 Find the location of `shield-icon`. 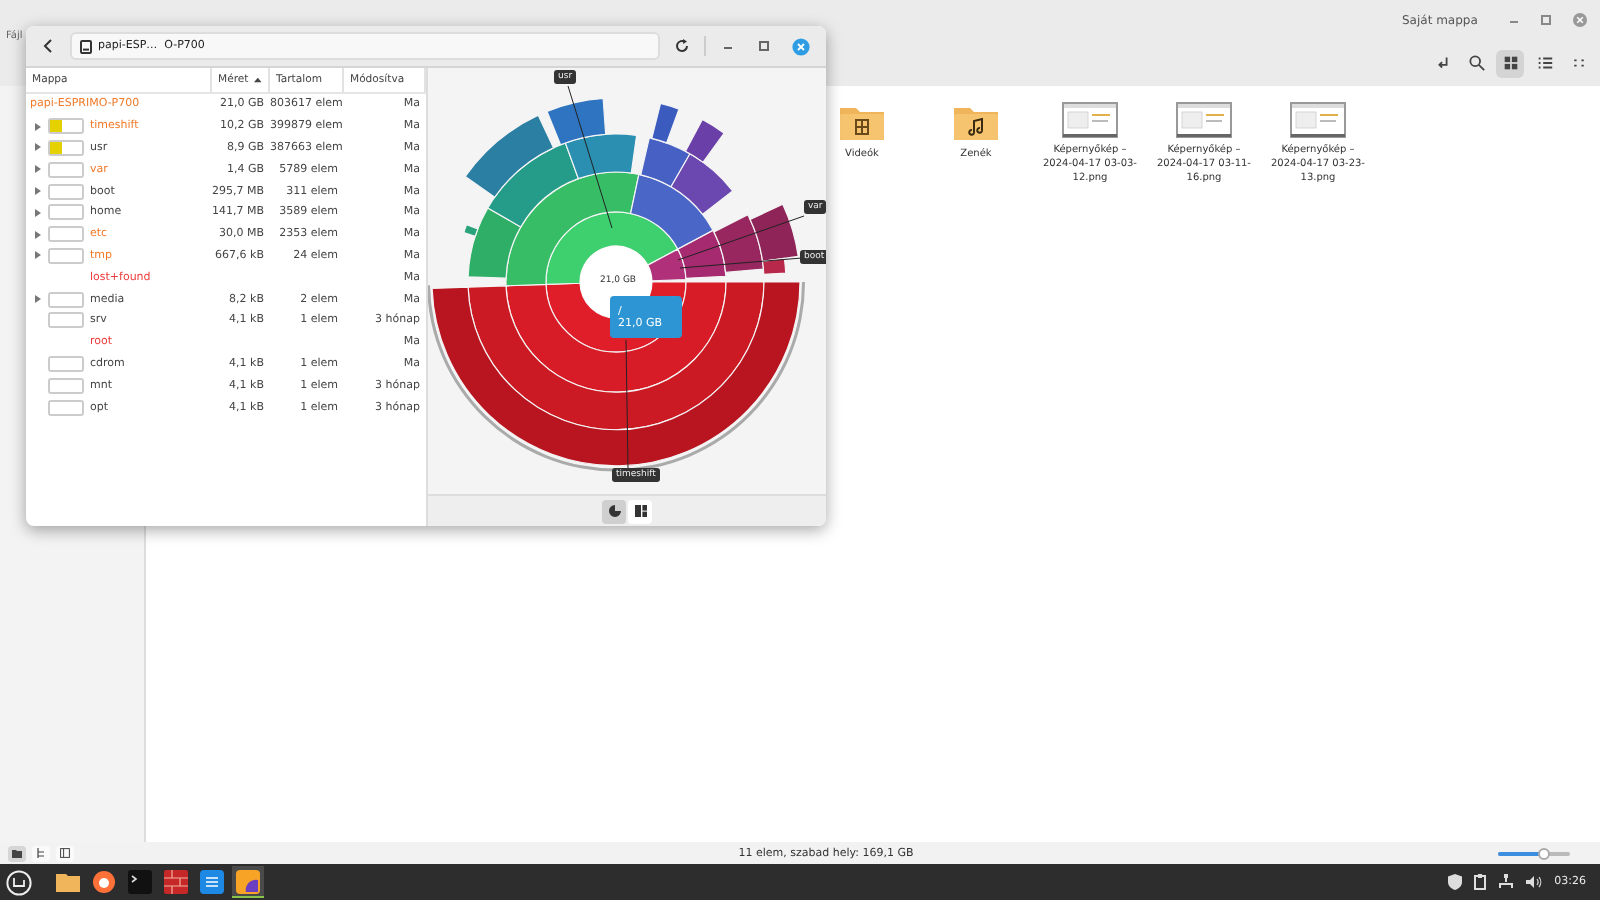

shield-icon is located at coordinates (1455, 882).